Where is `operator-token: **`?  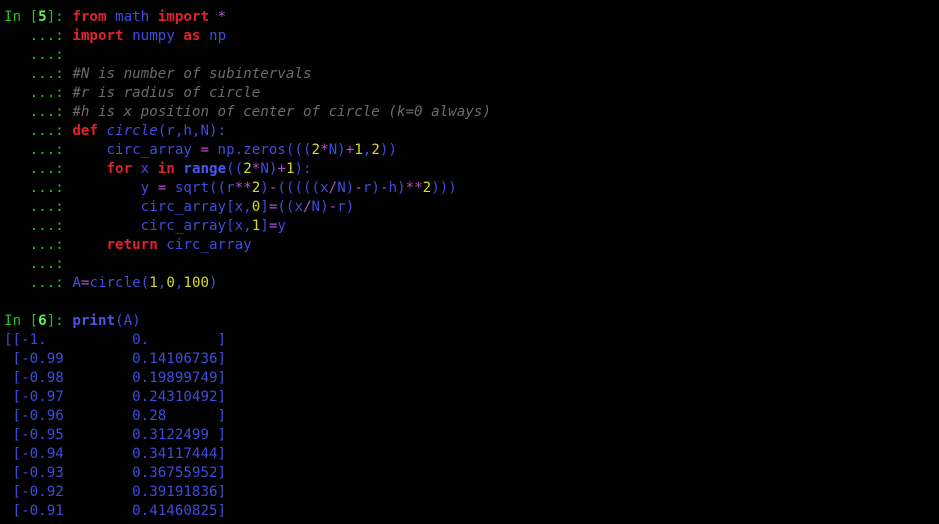 operator-token: ** is located at coordinates (243, 188).